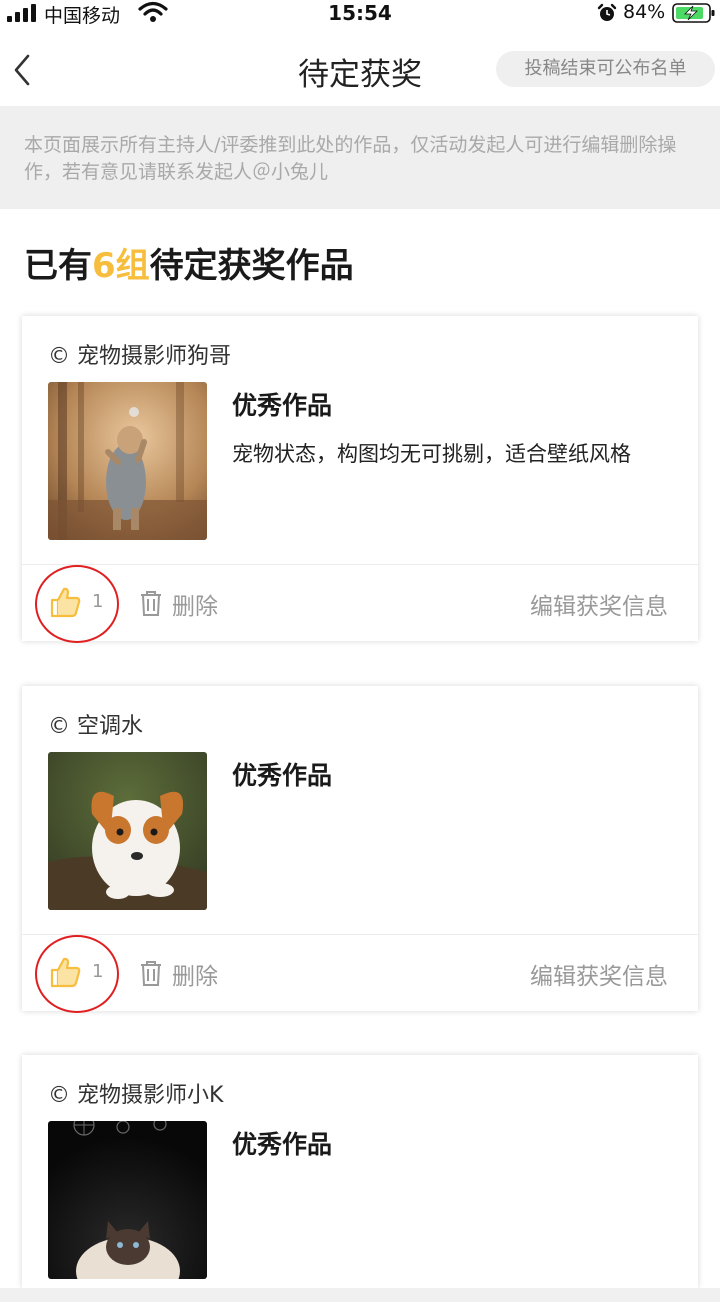  Describe the element at coordinates (431, 454) in the screenshot. I see `entry-description: 宠物状态，构图均无可挑剔，适合壁纸风格` at that location.